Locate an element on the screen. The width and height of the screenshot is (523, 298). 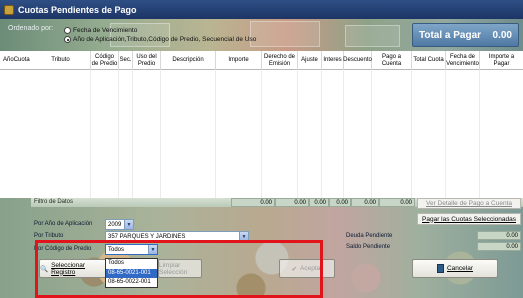
tributo-select: 357 PARQUES Y JARDINES ▼ is located at coordinates (177, 236).